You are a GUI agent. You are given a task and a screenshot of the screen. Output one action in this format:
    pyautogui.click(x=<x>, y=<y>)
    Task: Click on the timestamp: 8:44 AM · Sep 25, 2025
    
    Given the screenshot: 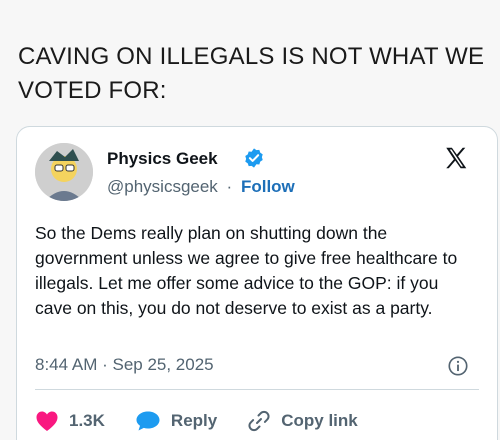 What is the action you would take?
    pyautogui.click(x=124, y=365)
    